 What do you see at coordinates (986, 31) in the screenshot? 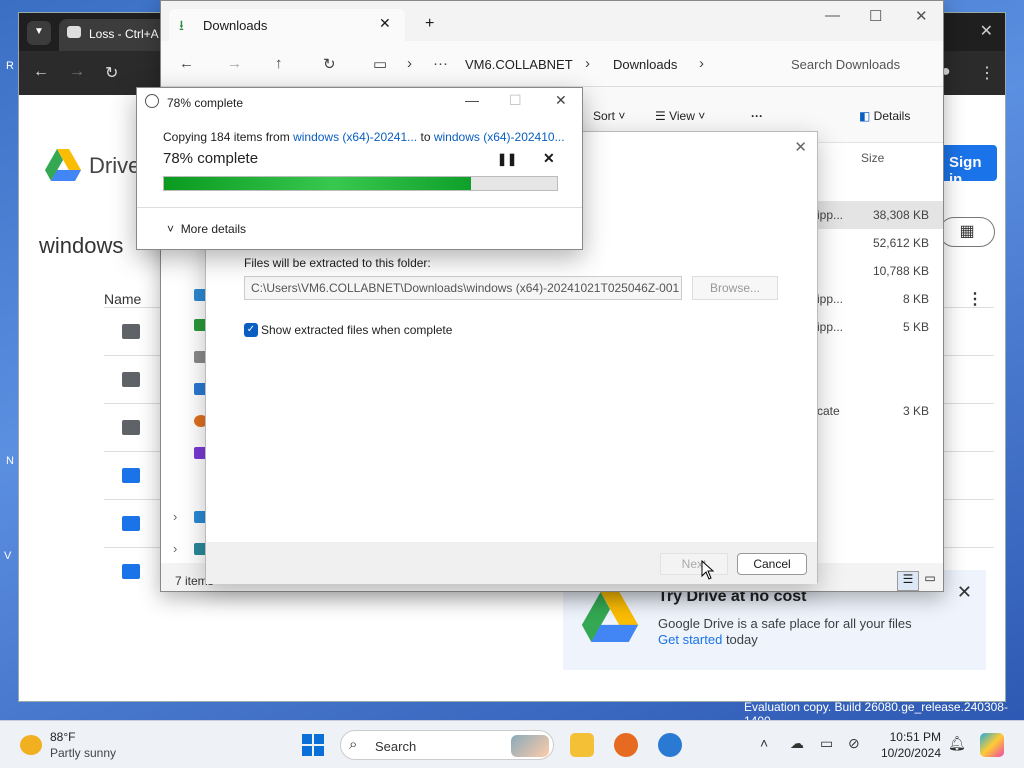
I see `chrome-close-icon: ✕` at bounding box center [986, 31].